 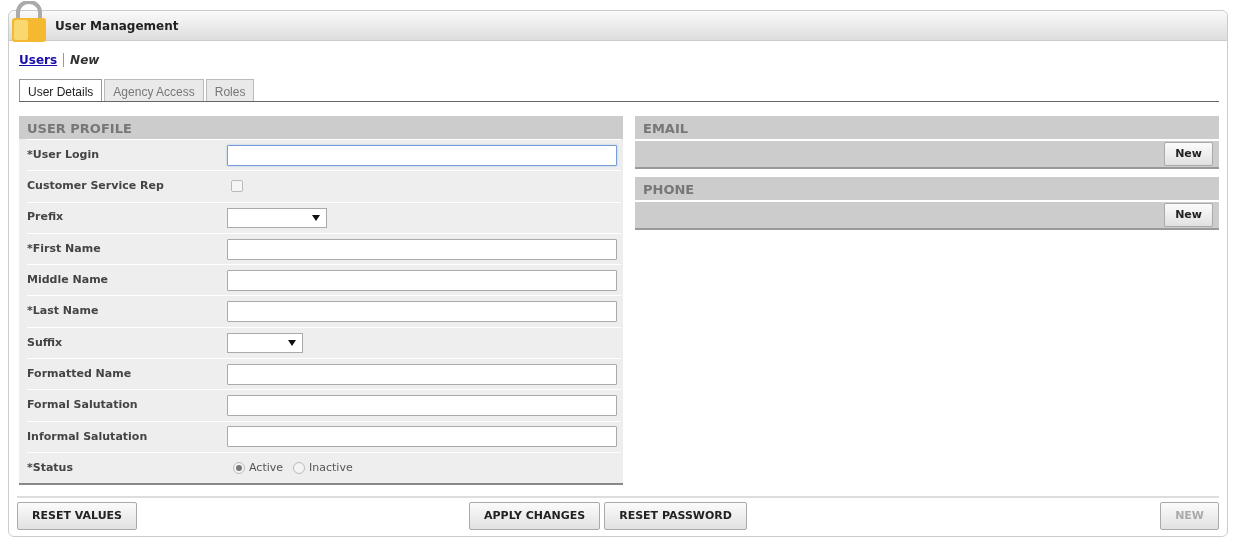 What do you see at coordinates (64, 248) in the screenshot?
I see `field-label: *First Name` at bounding box center [64, 248].